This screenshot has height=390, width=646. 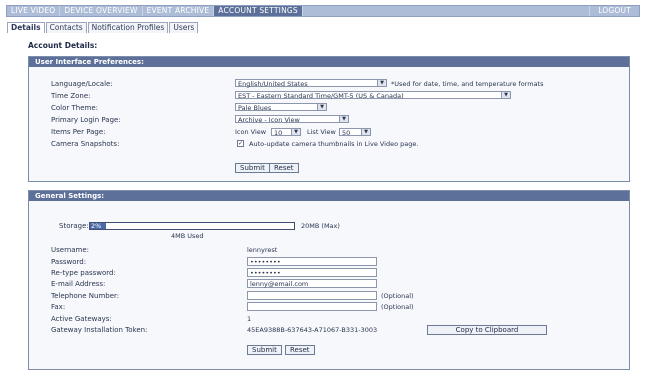 What do you see at coordinates (278, 133) in the screenshot?
I see `icon-view-value: 10` at bounding box center [278, 133].